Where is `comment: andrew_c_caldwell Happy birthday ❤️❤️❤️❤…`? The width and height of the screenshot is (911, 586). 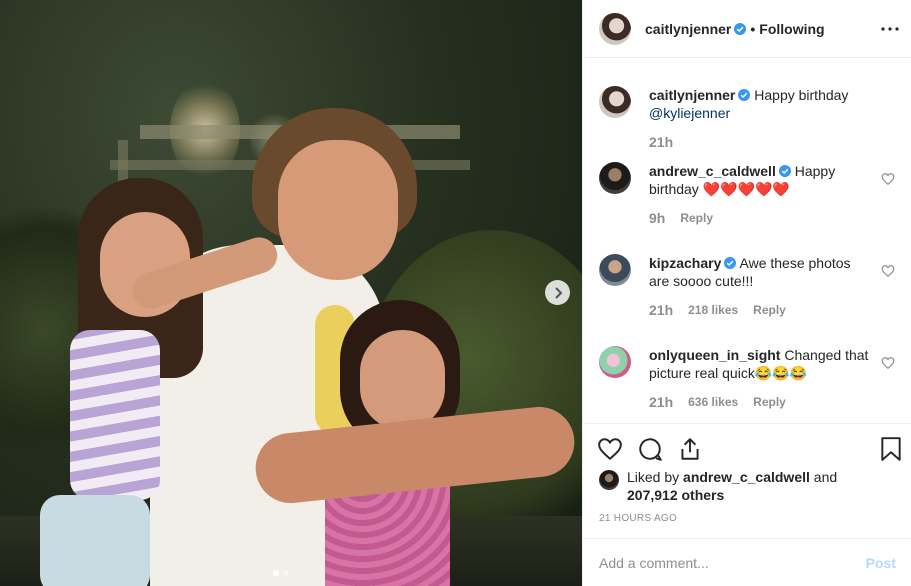
comment: andrew_c_caldwell Happy birthday ❤️❤️❤️❤… is located at coordinates (749, 194).